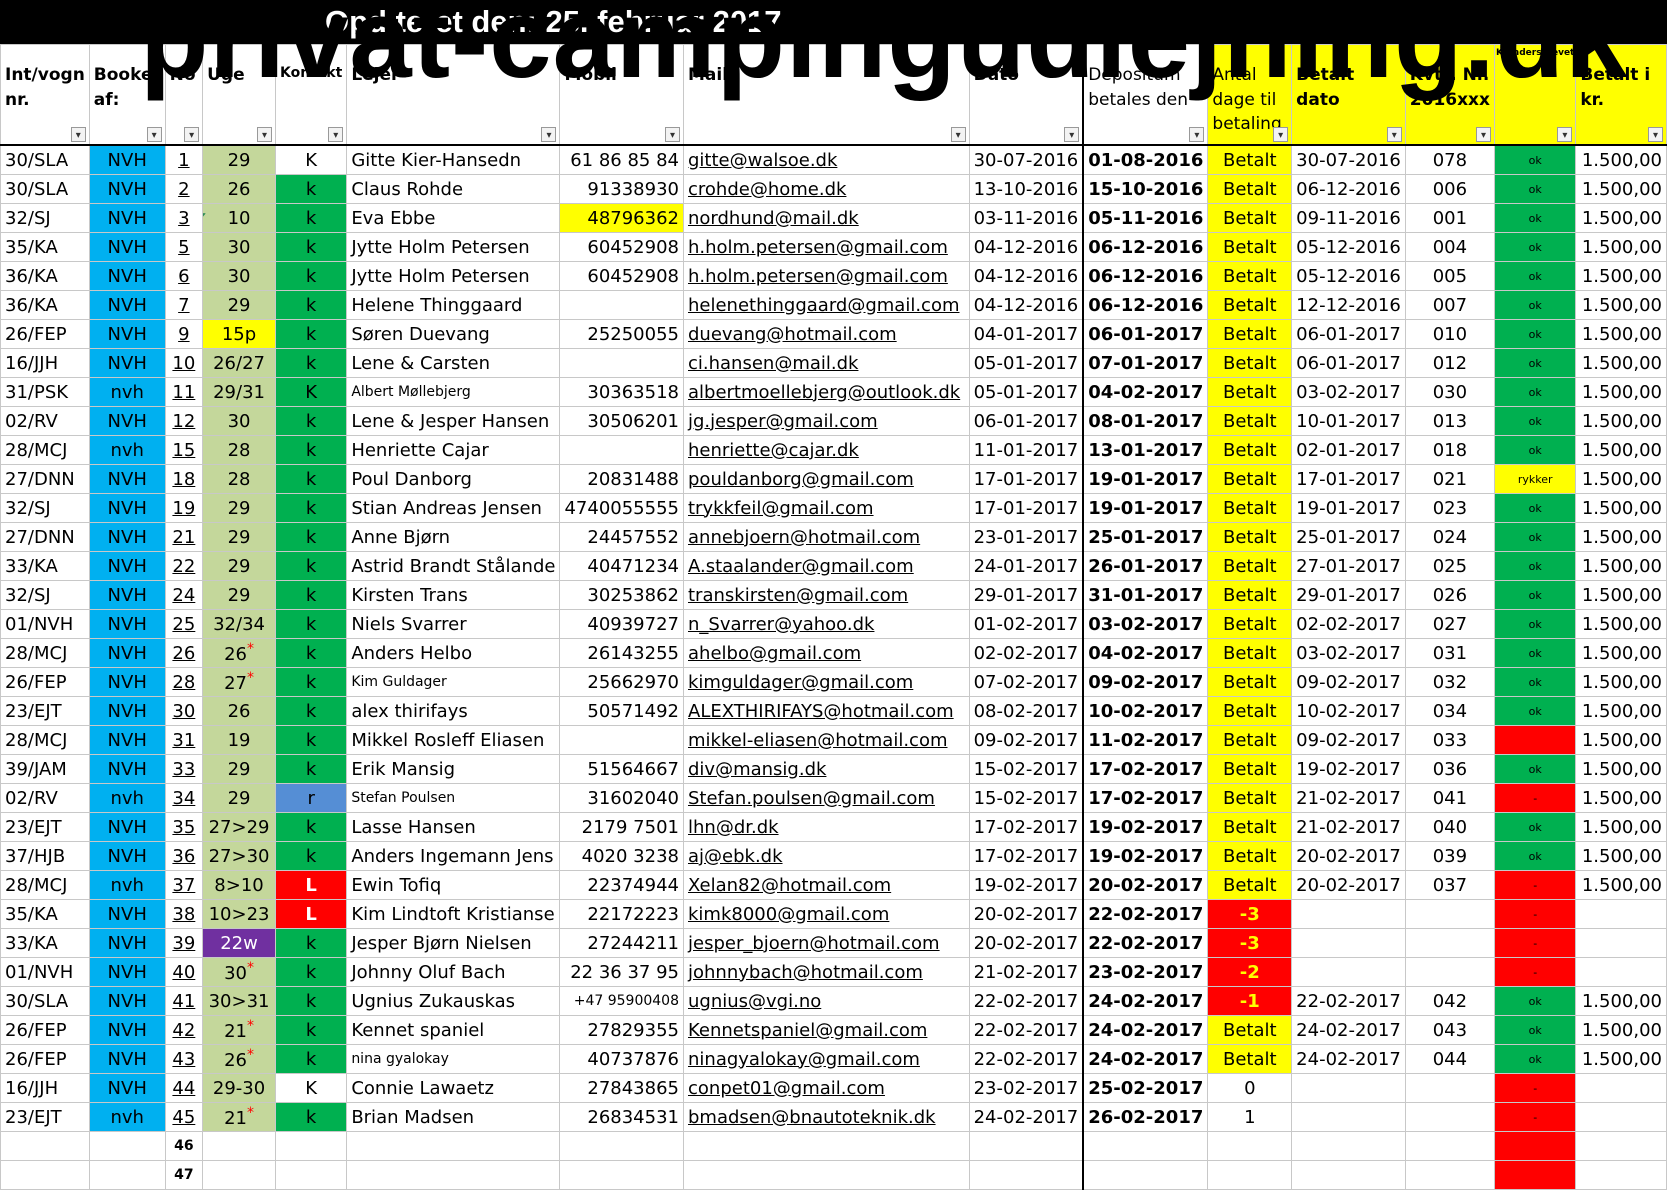 This screenshot has height=1190, width=1667. I want to click on cell-kvtt-nr: 023, so click(1450, 508).